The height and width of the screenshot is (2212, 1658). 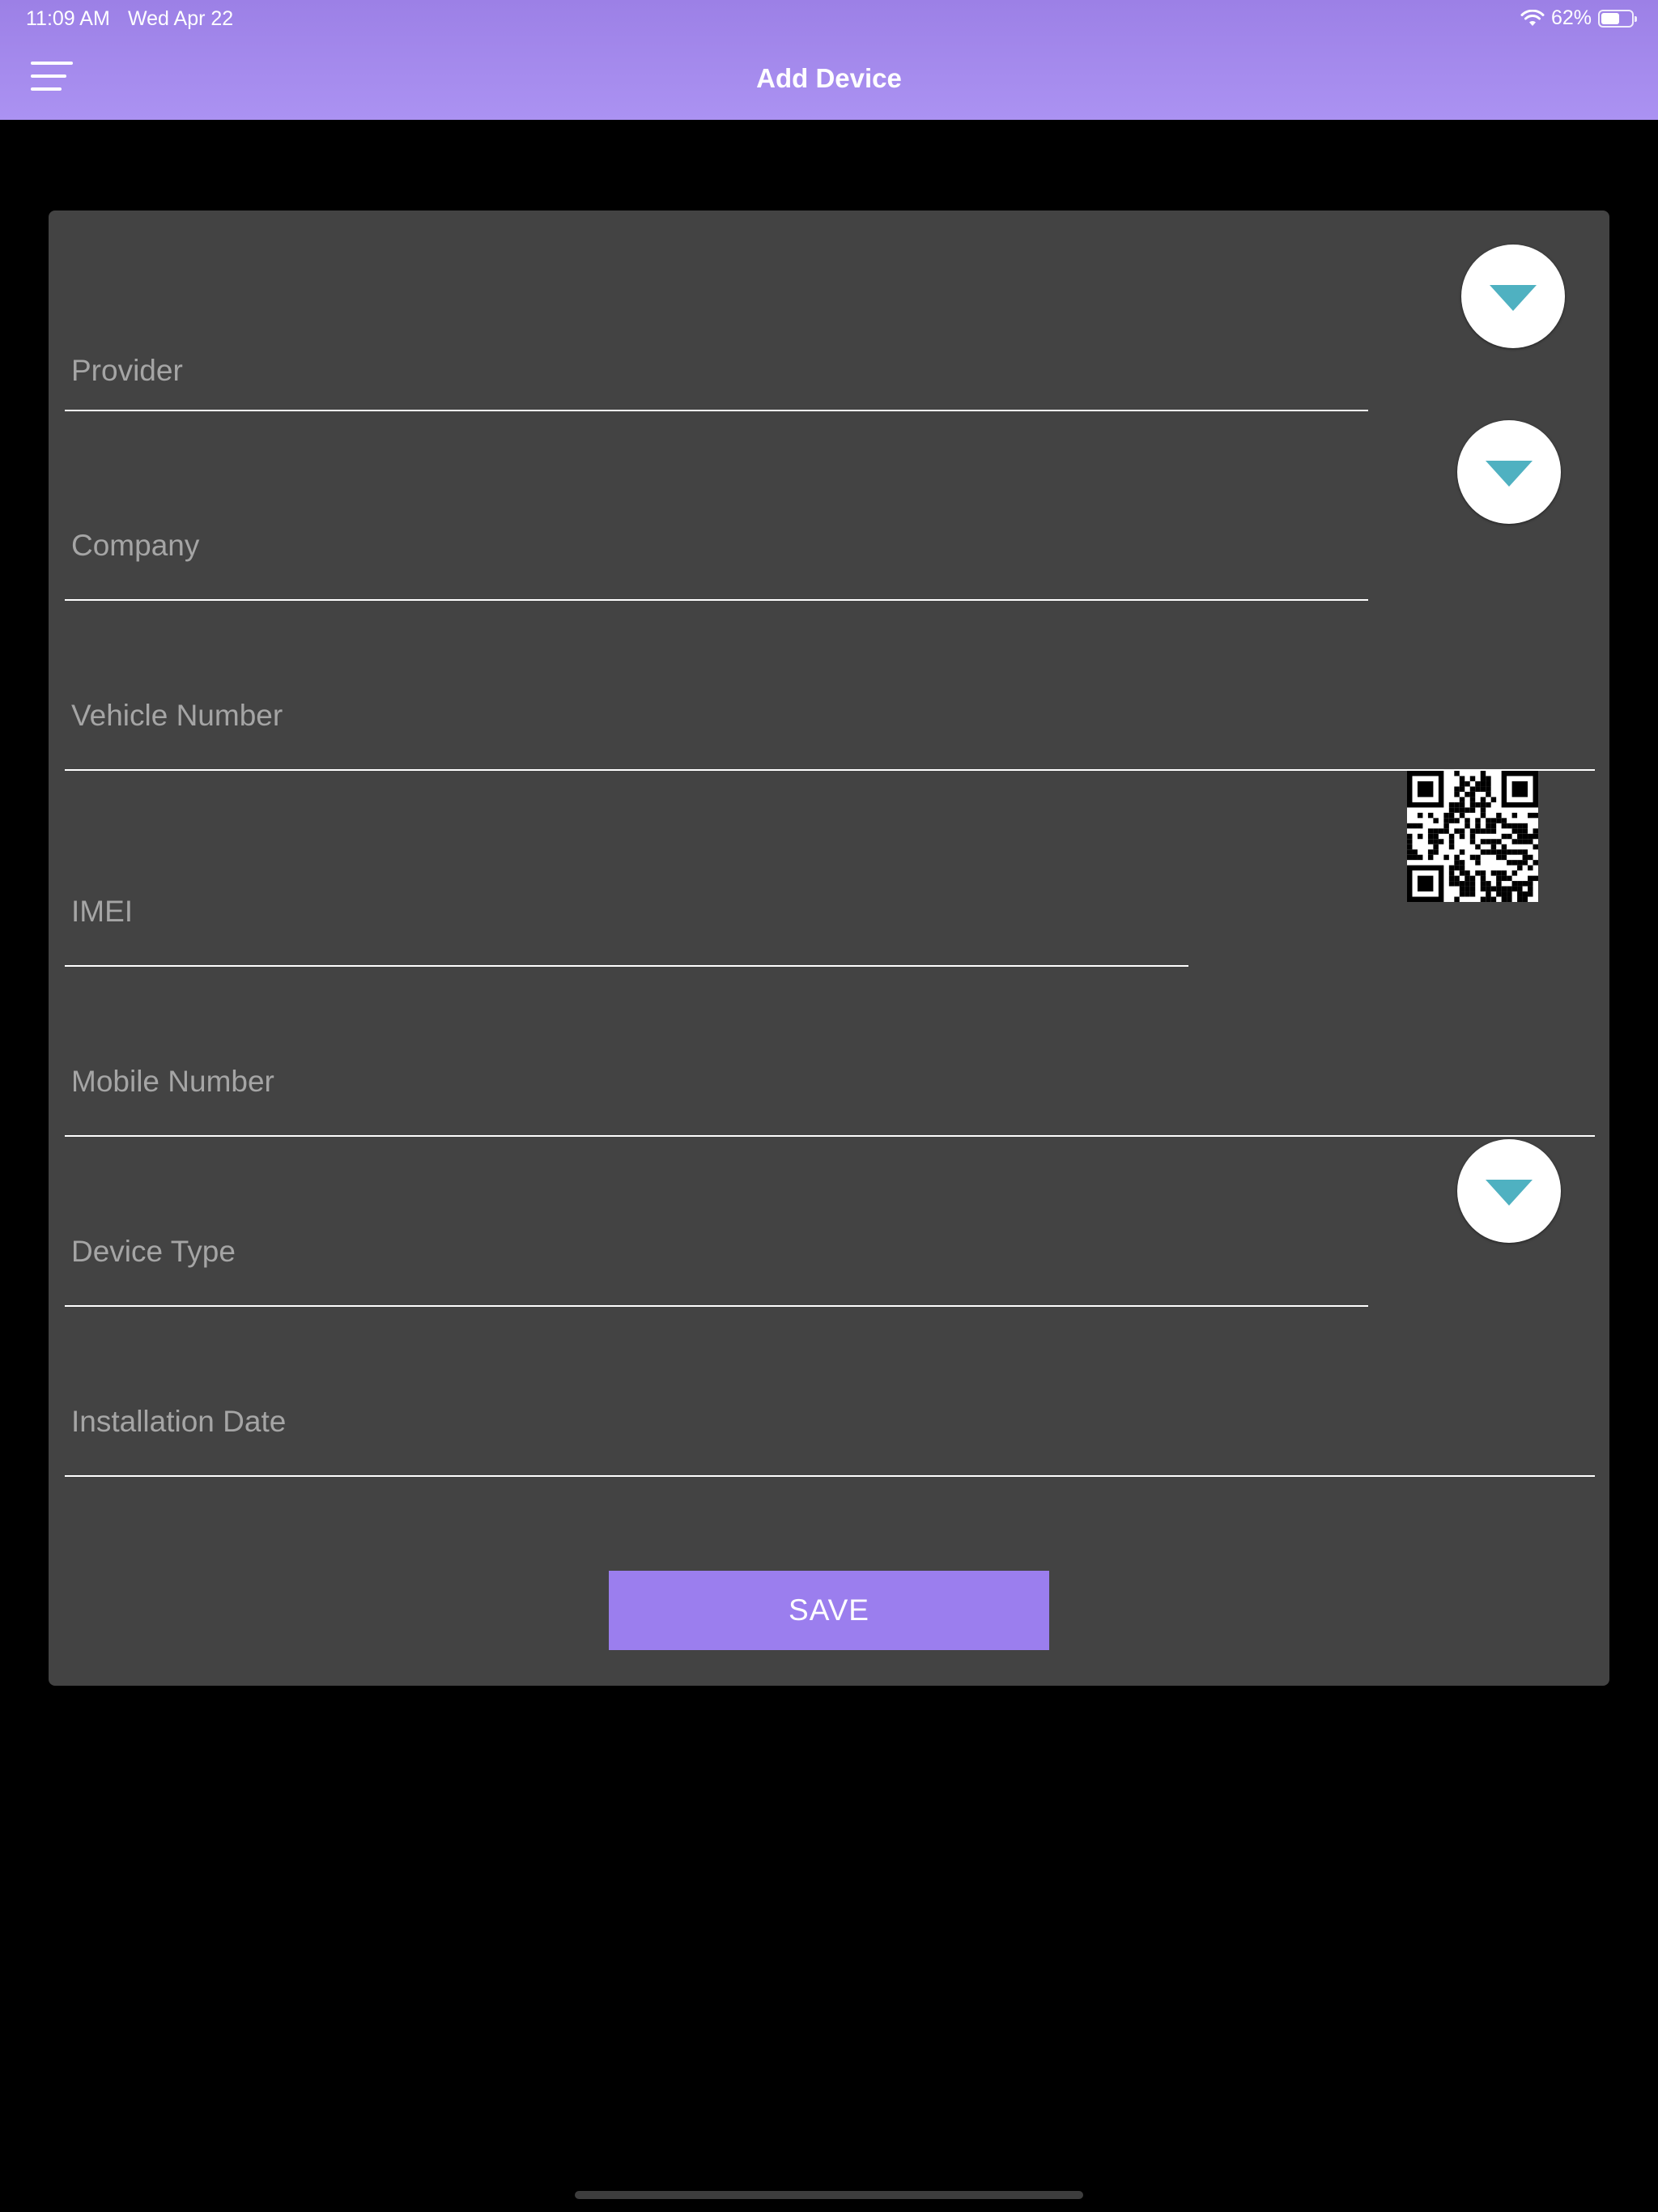 What do you see at coordinates (181, 19) in the screenshot?
I see `status-date: Wed Apr 22` at bounding box center [181, 19].